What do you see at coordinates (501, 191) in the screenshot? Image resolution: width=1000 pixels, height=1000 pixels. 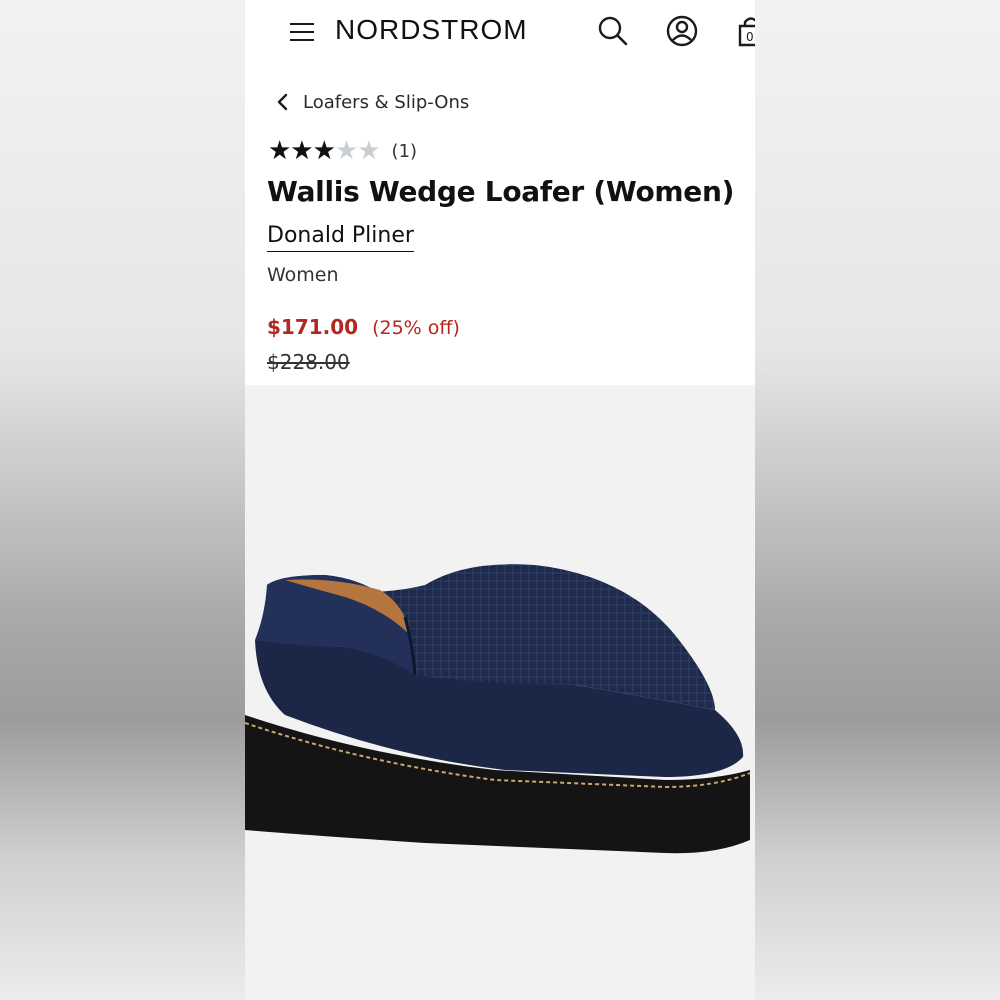 I see `product-title: Wallis Wedge Loafer (Women)` at bounding box center [501, 191].